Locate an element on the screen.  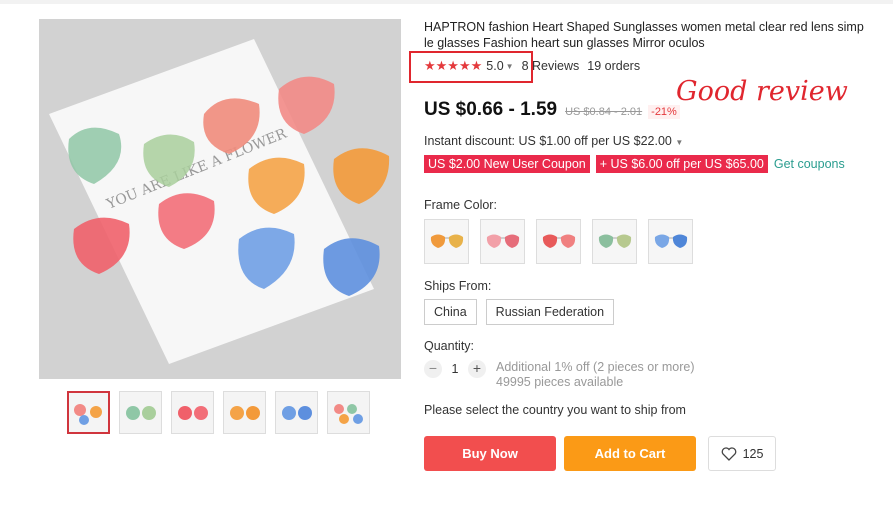
color-option-orange is located at coordinates (446, 241).